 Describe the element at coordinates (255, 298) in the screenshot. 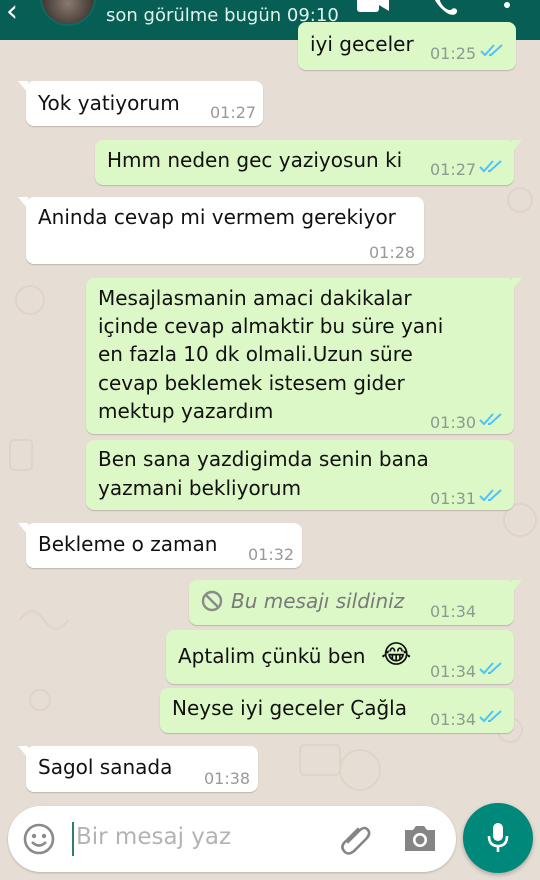

I see `message-text-line: Mesajlasmanin amaci dakikalar` at that location.